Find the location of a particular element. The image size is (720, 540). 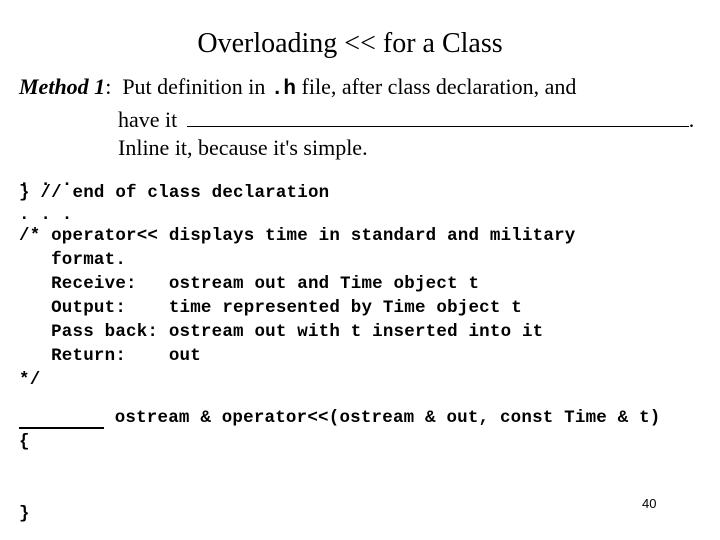

slide-title: Overloading << for a Class is located at coordinates (350, 43).